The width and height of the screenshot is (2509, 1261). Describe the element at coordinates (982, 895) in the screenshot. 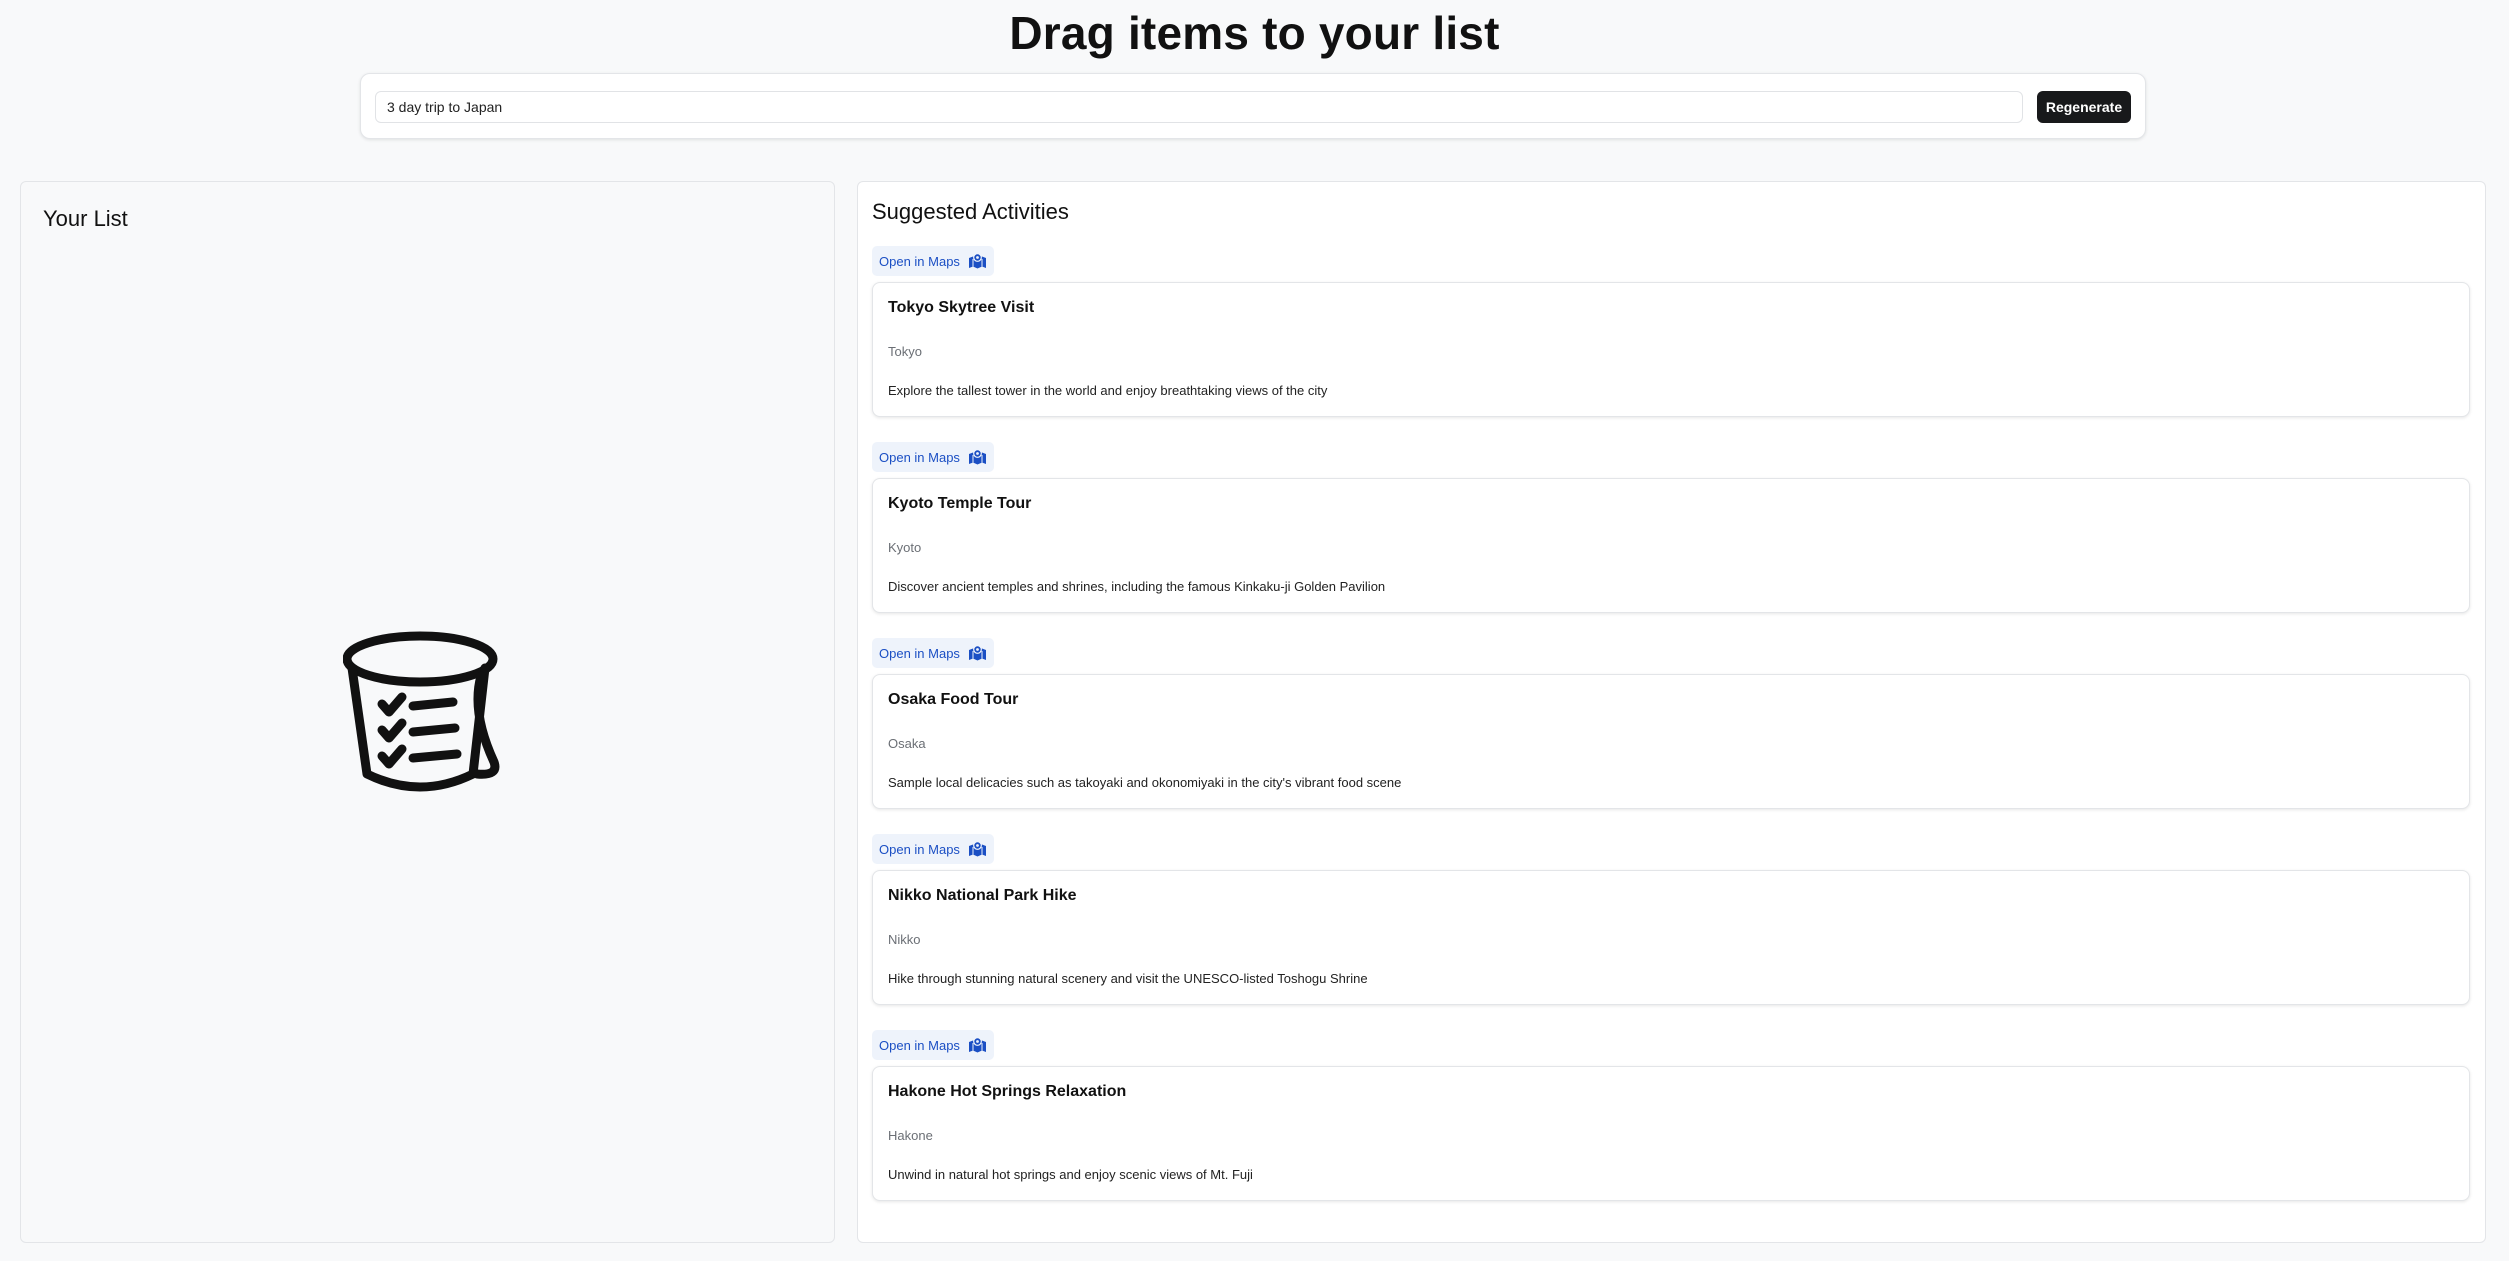

I see `activity-name: Nikko National Park Hike` at that location.